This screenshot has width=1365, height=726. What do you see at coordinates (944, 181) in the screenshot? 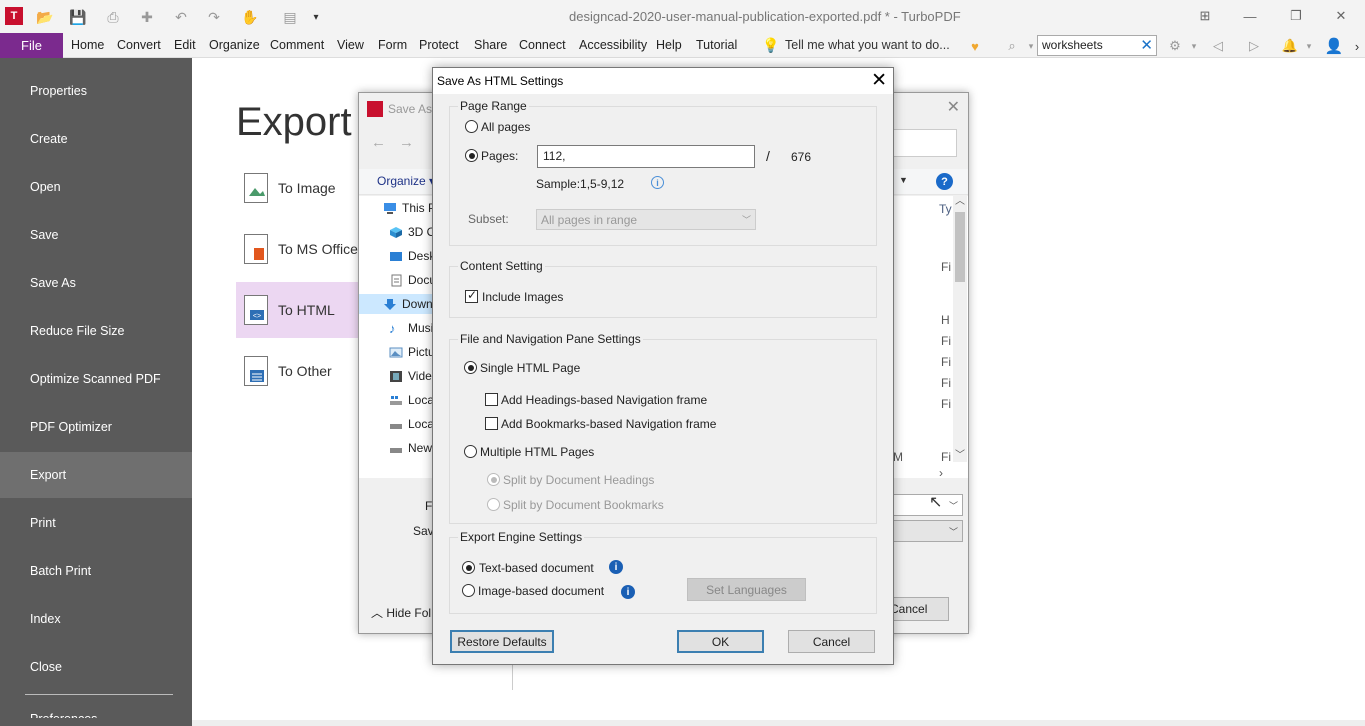
I see `help-icon: ?` at bounding box center [944, 181].